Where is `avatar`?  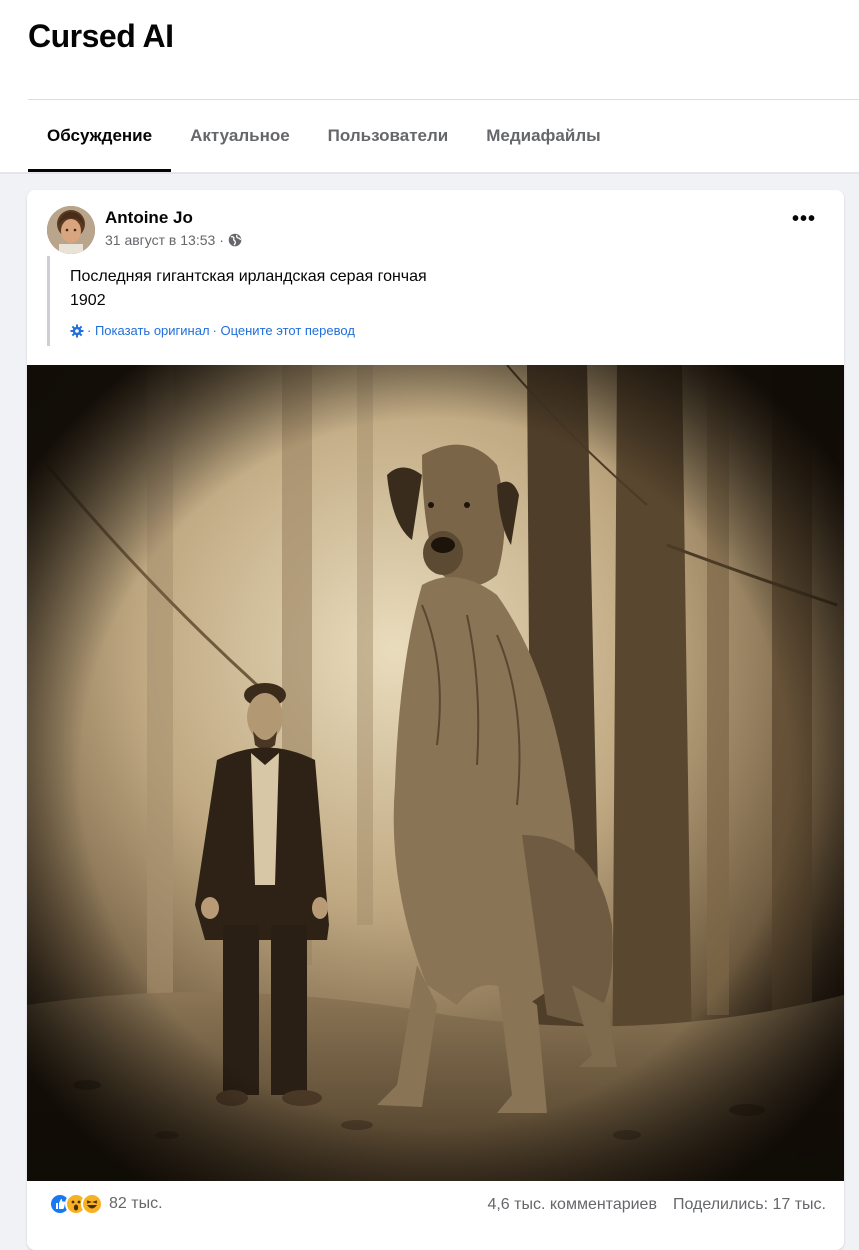
avatar is located at coordinates (71, 230).